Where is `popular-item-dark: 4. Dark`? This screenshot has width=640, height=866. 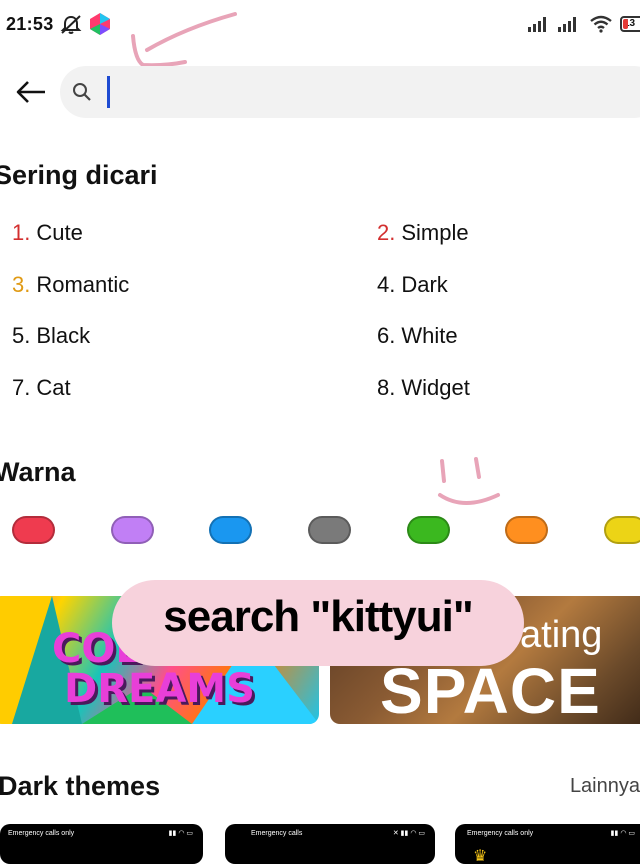
popular-item-dark: 4. Dark is located at coordinates (412, 285).